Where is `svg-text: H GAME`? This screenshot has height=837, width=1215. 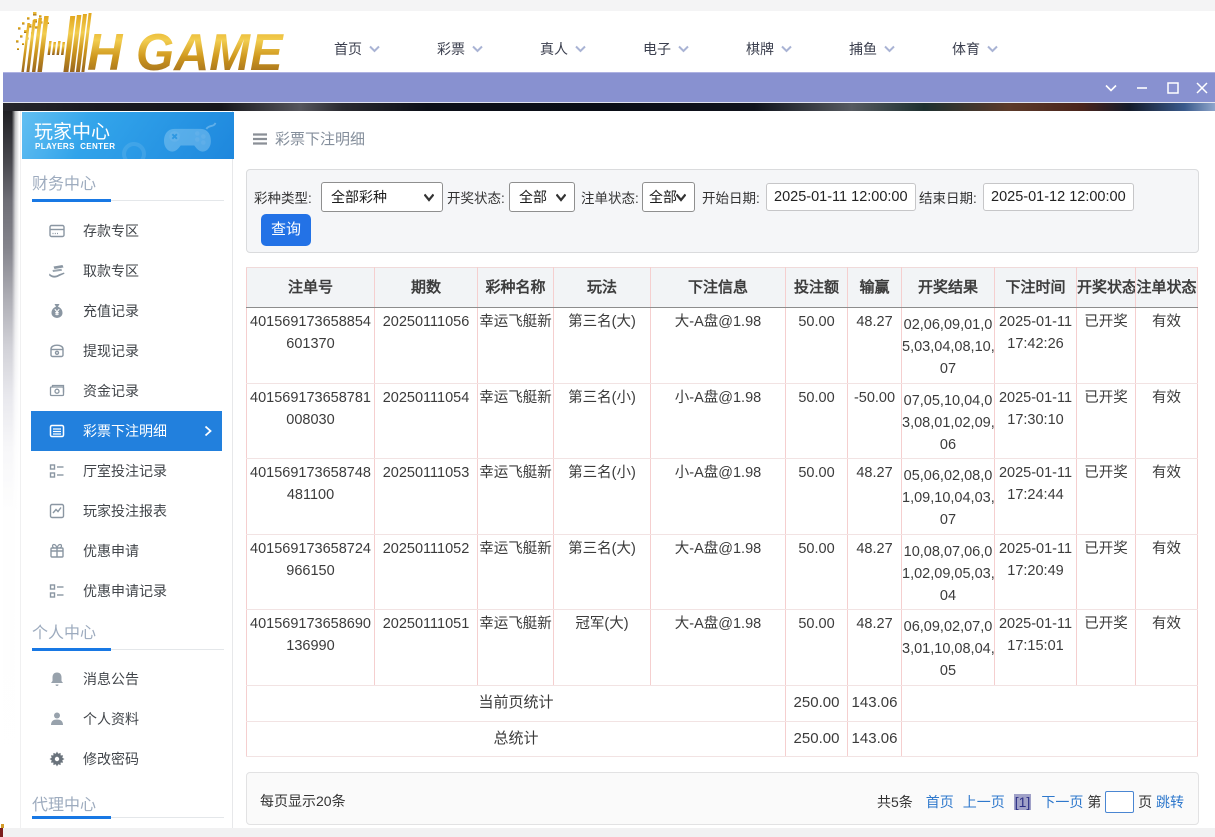
svg-text: H GAME is located at coordinates (185, 47).